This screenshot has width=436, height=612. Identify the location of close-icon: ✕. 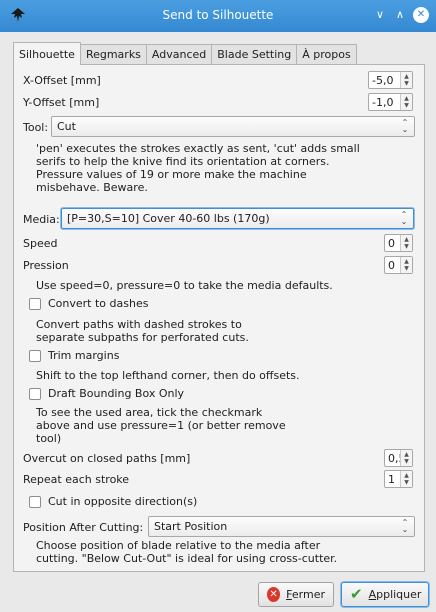
(421, 15).